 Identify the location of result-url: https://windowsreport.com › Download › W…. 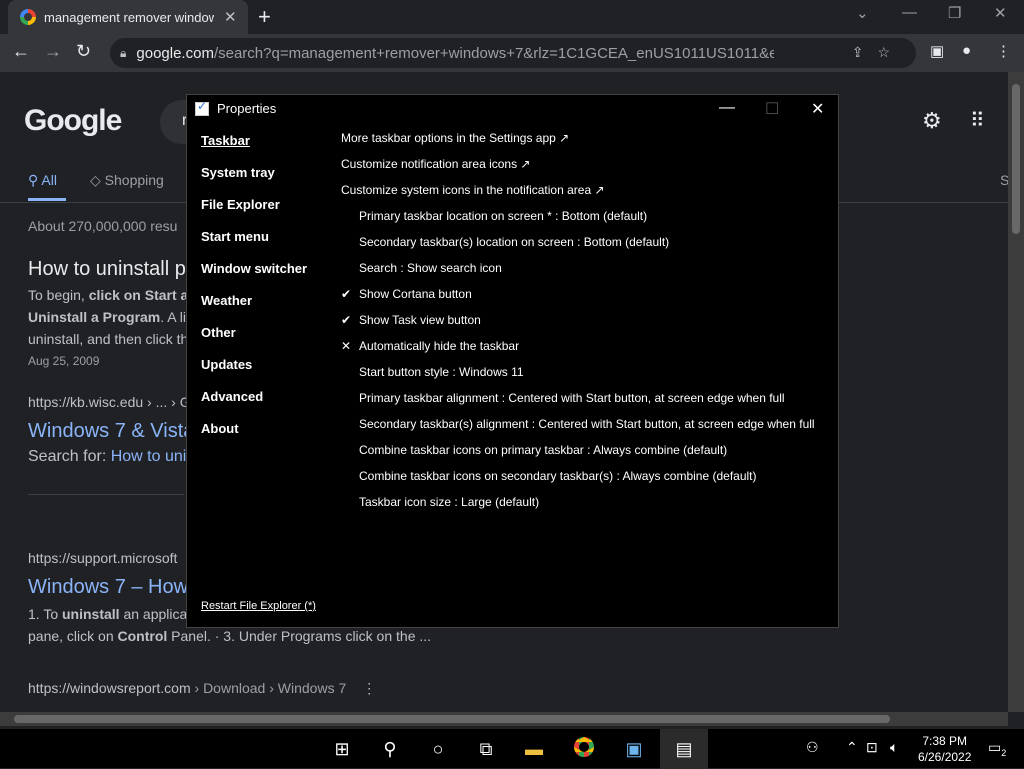
(202, 688).